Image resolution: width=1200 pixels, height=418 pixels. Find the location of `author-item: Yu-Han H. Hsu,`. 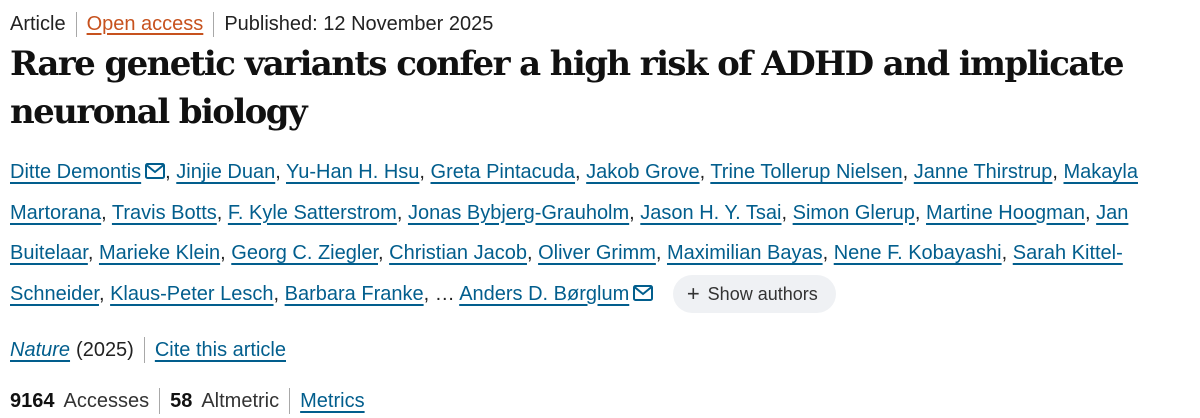

author-item: Yu-Han H. Hsu, is located at coordinates (358, 172).